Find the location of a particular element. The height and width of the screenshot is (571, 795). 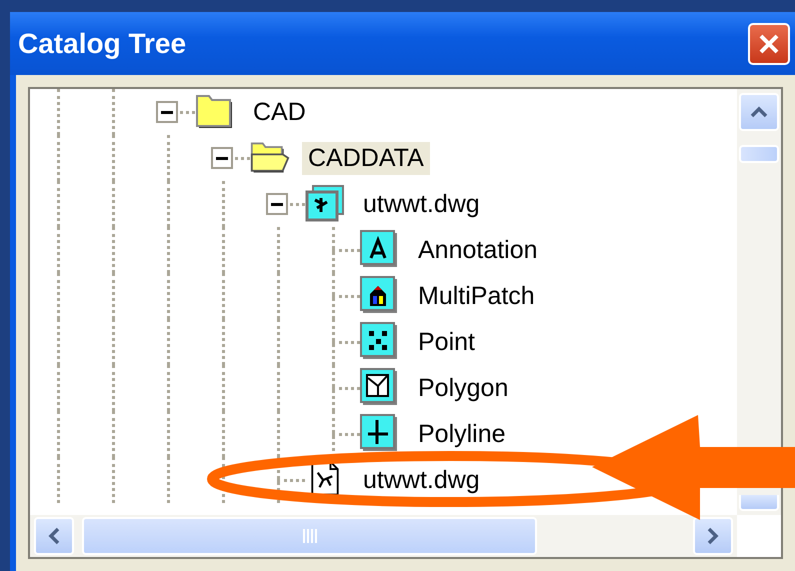

close-icon is located at coordinates (769, 44).